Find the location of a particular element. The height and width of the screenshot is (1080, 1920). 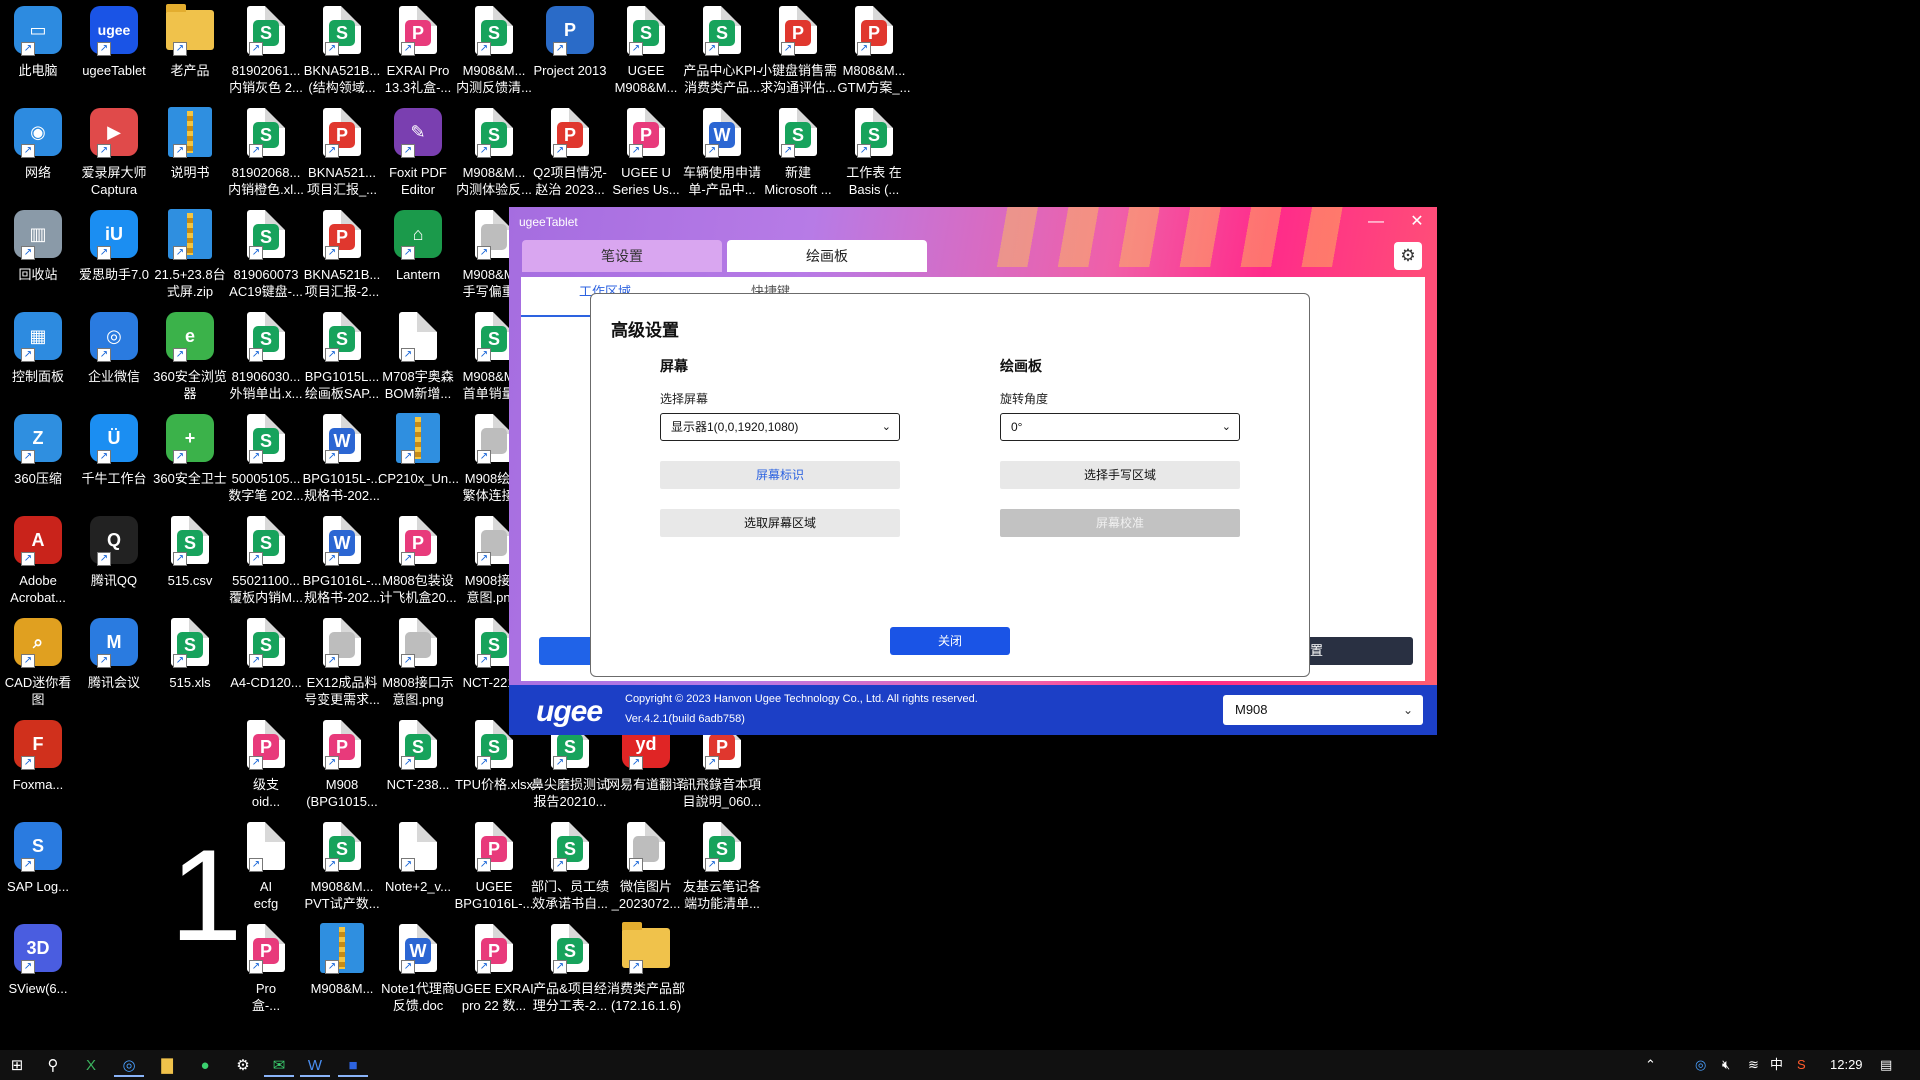

rotation-dropdown: 0° ⌄ is located at coordinates (1120, 427).